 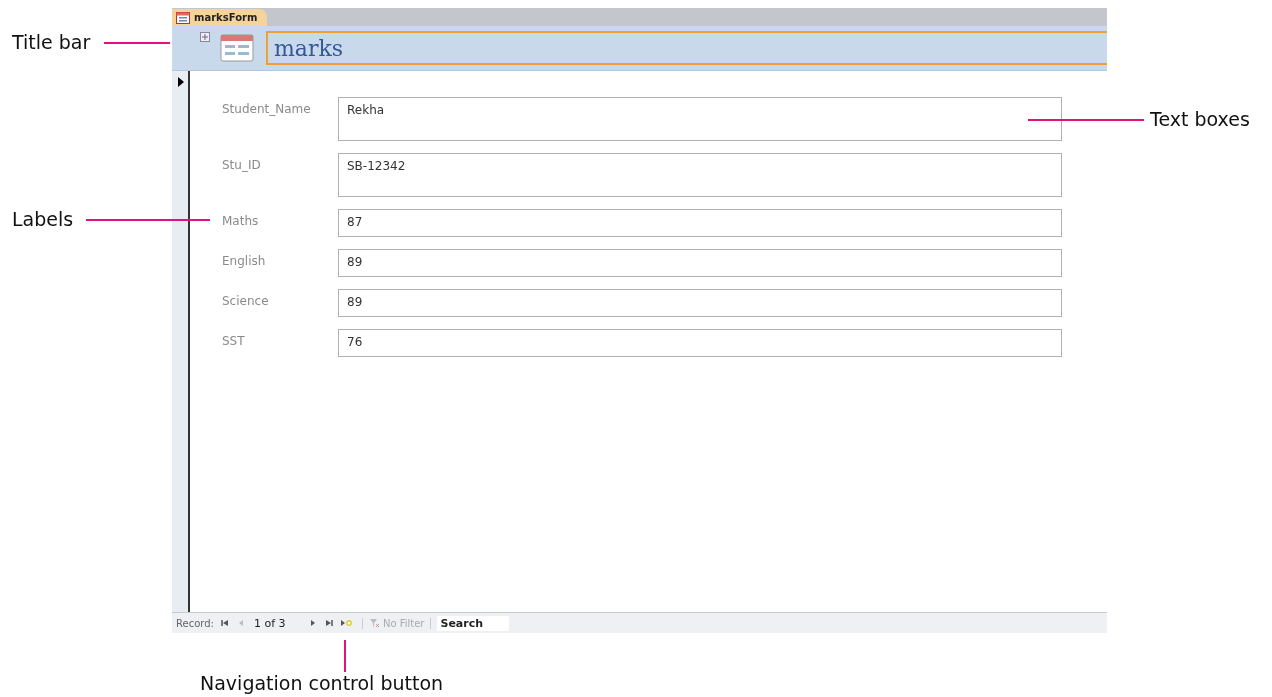 I want to click on current-record-icon, so click(x=181, y=82).